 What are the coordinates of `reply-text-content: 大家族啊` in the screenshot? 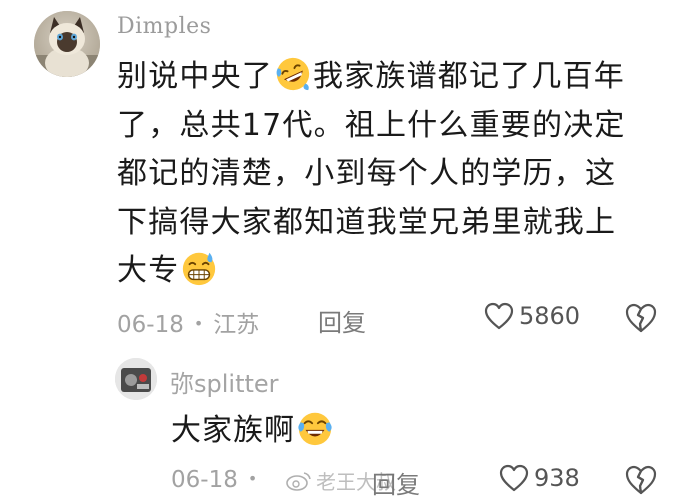 It's located at (233, 430).